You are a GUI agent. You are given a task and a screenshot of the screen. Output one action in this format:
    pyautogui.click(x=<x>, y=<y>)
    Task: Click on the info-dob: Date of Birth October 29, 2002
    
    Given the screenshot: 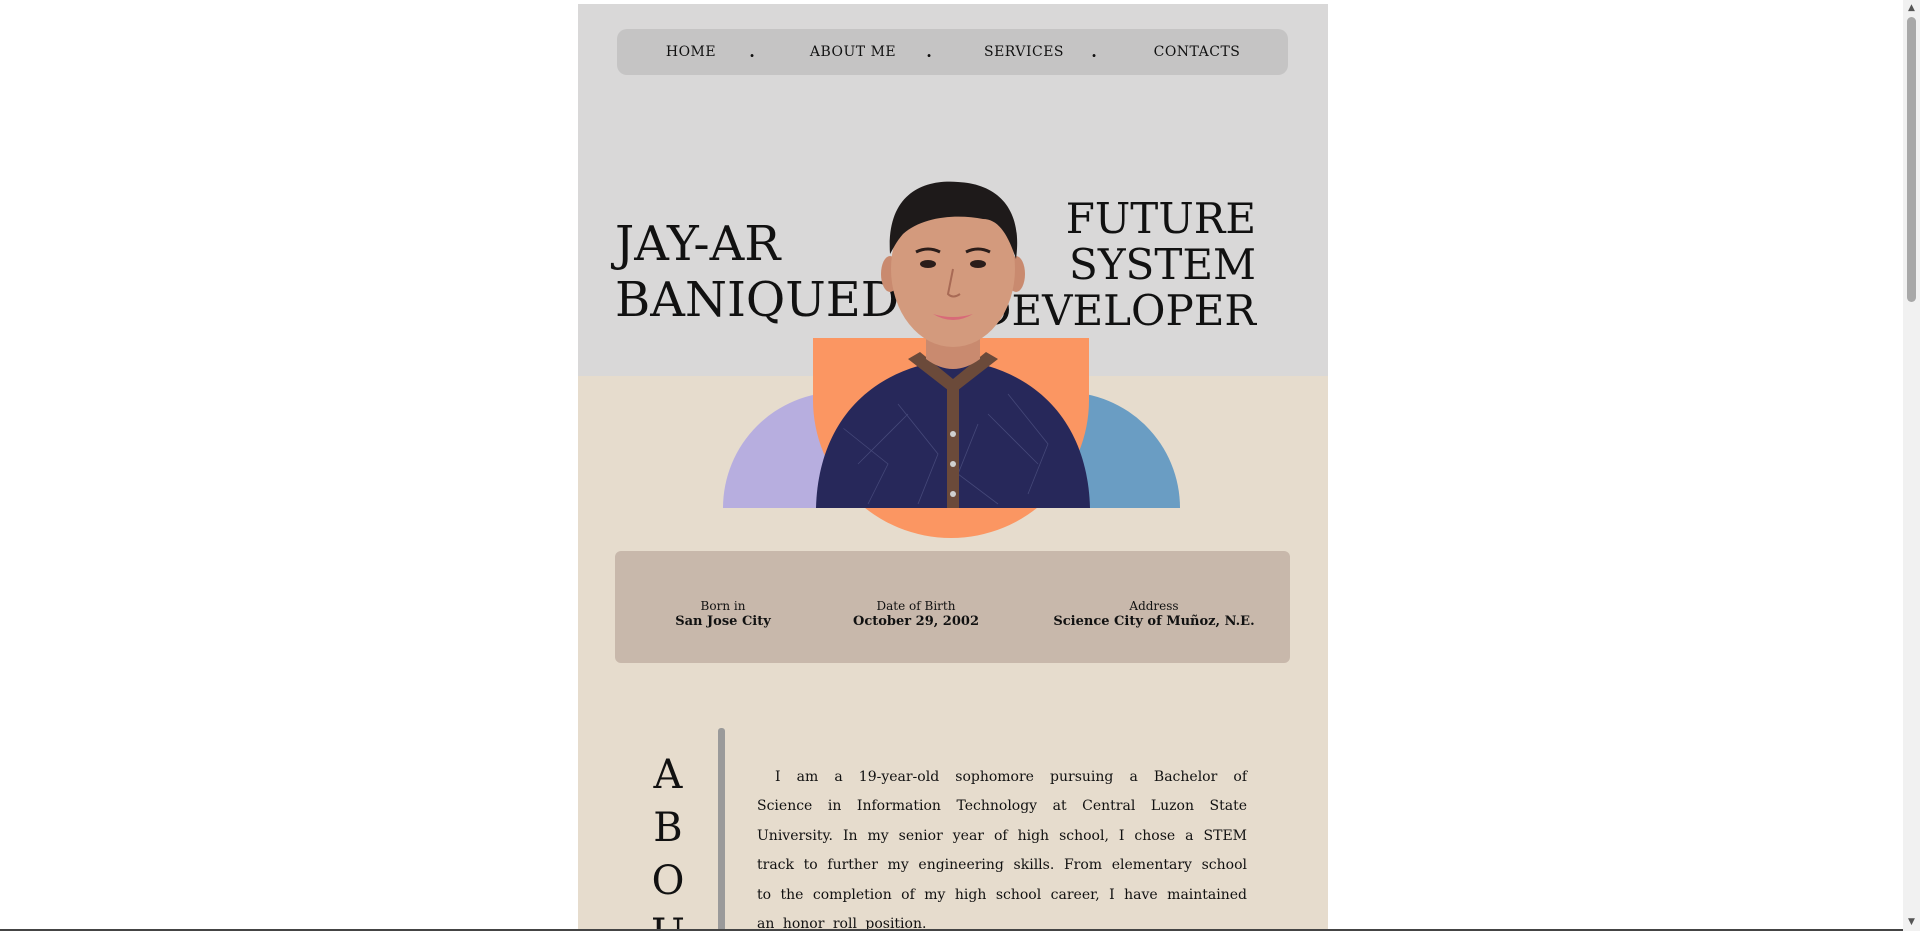 What is the action you would take?
    pyautogui.click(x=916, y=614)
    